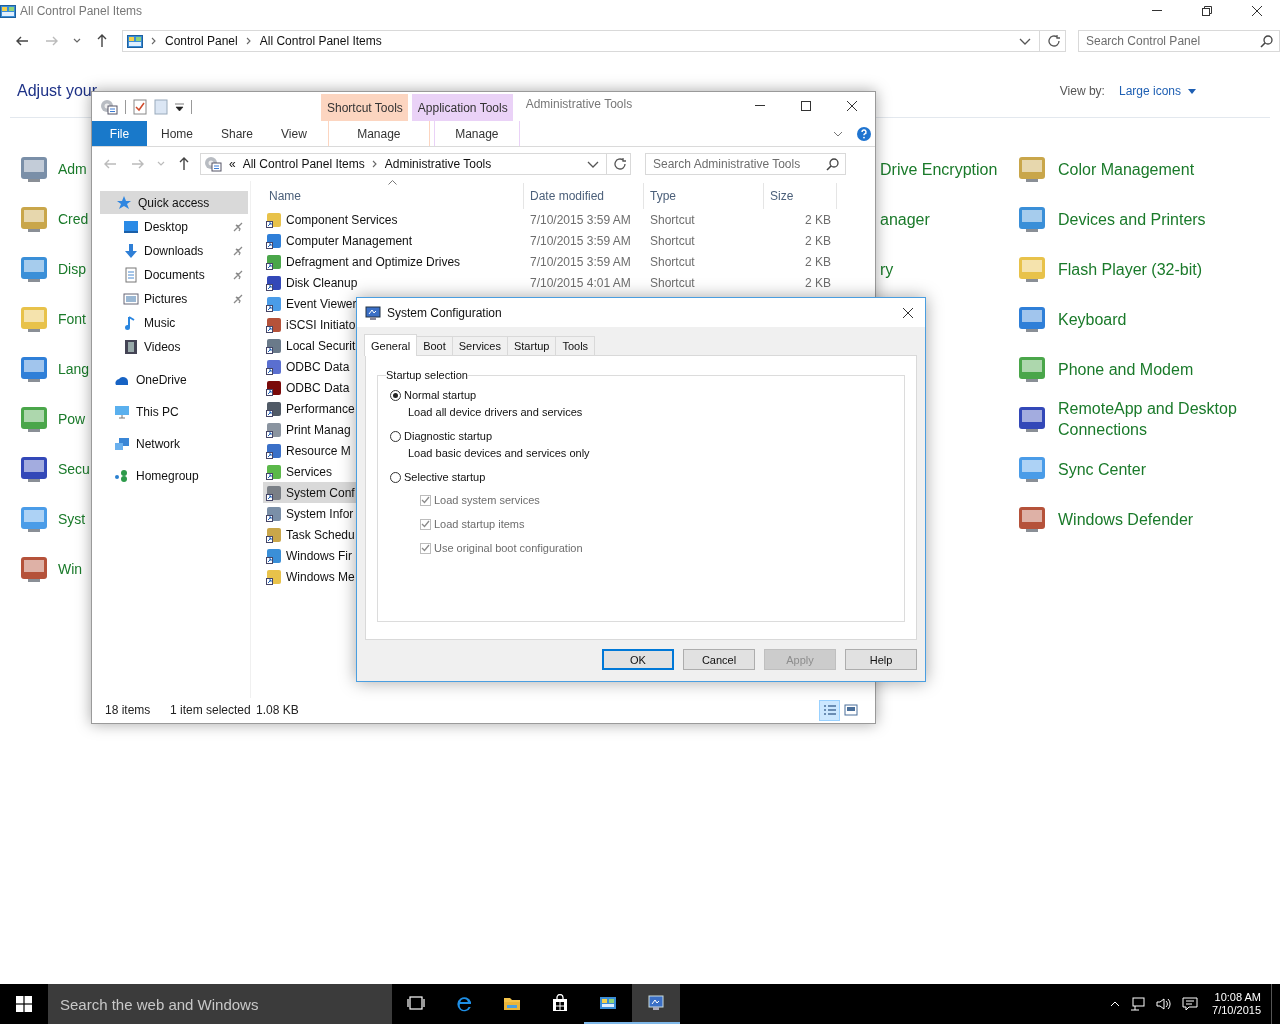  Describe the element at coordinates (318, 429) in the screenshot. I see `file-name: Print Manag` at that location.